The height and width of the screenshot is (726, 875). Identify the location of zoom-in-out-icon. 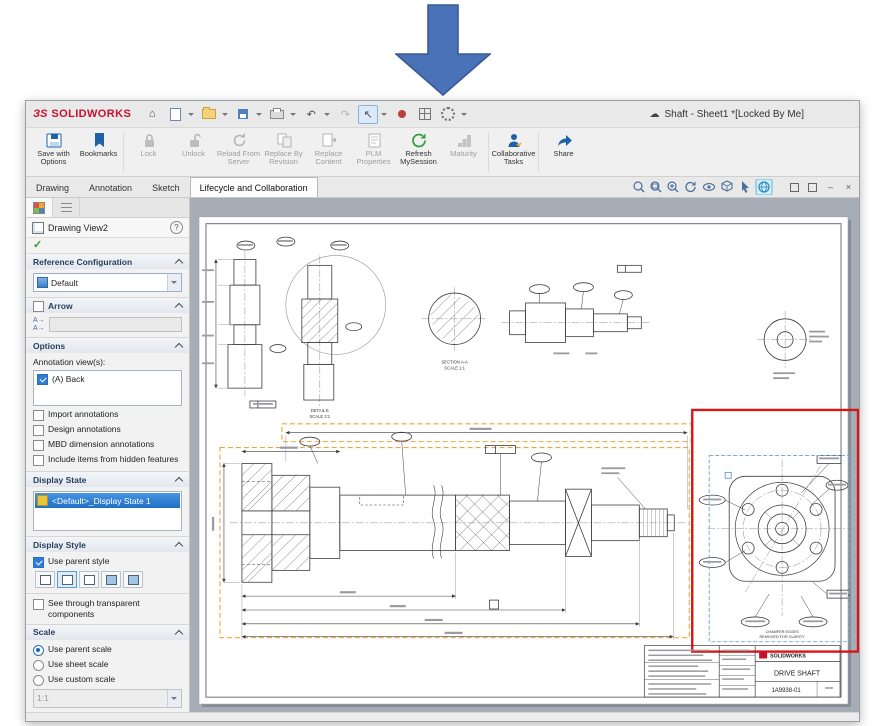
(673, 187).